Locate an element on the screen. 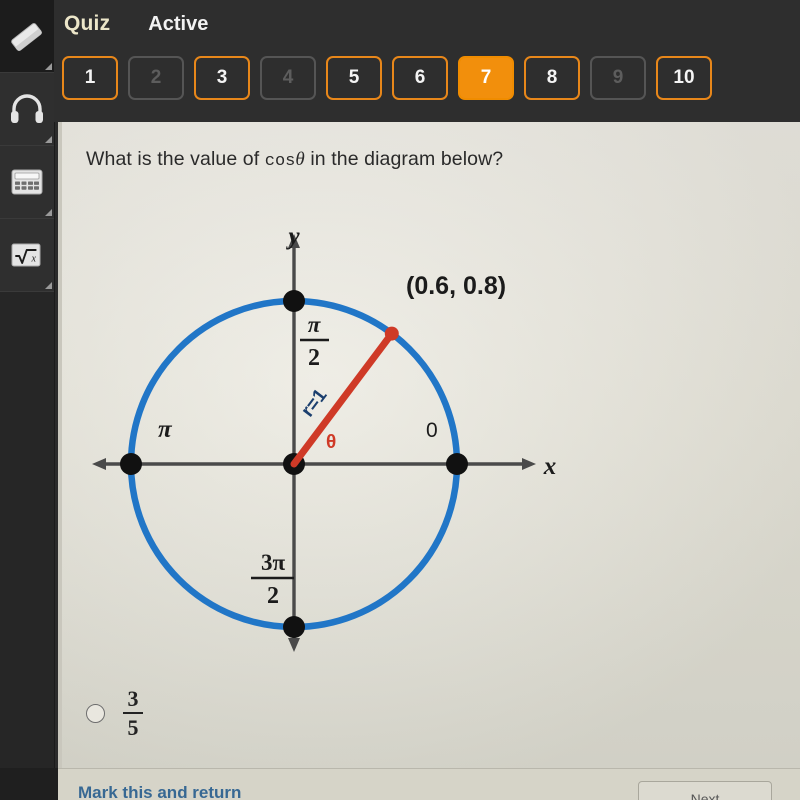 The width and height of the screenshot is (800, 800). question-button-9: 9 is located at coordinates (618, 78).